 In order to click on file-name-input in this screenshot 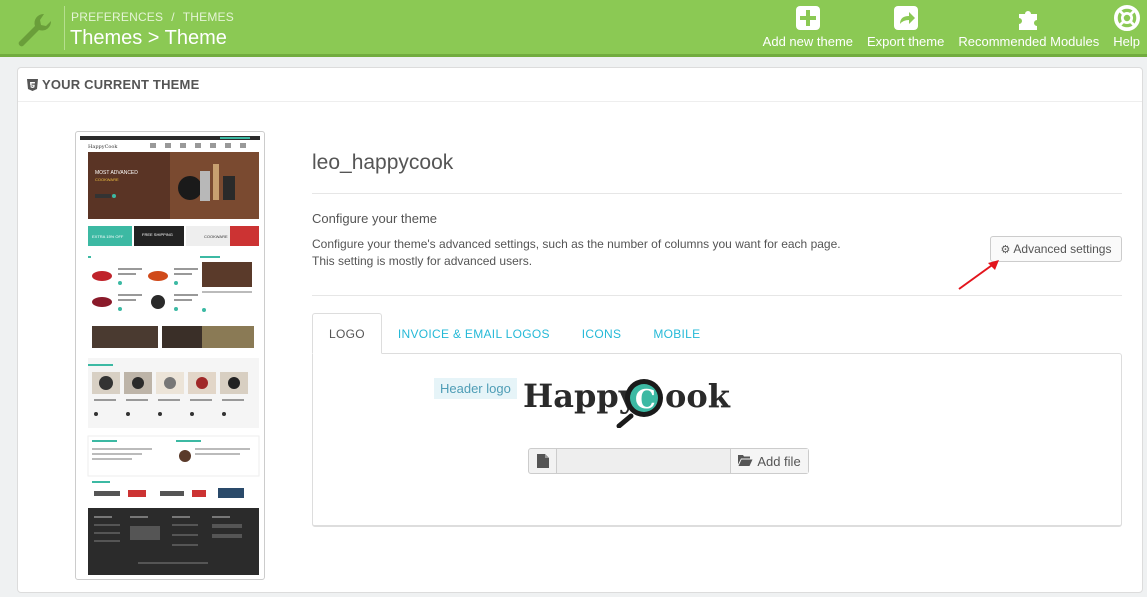, I will do `click(644, 461)`.